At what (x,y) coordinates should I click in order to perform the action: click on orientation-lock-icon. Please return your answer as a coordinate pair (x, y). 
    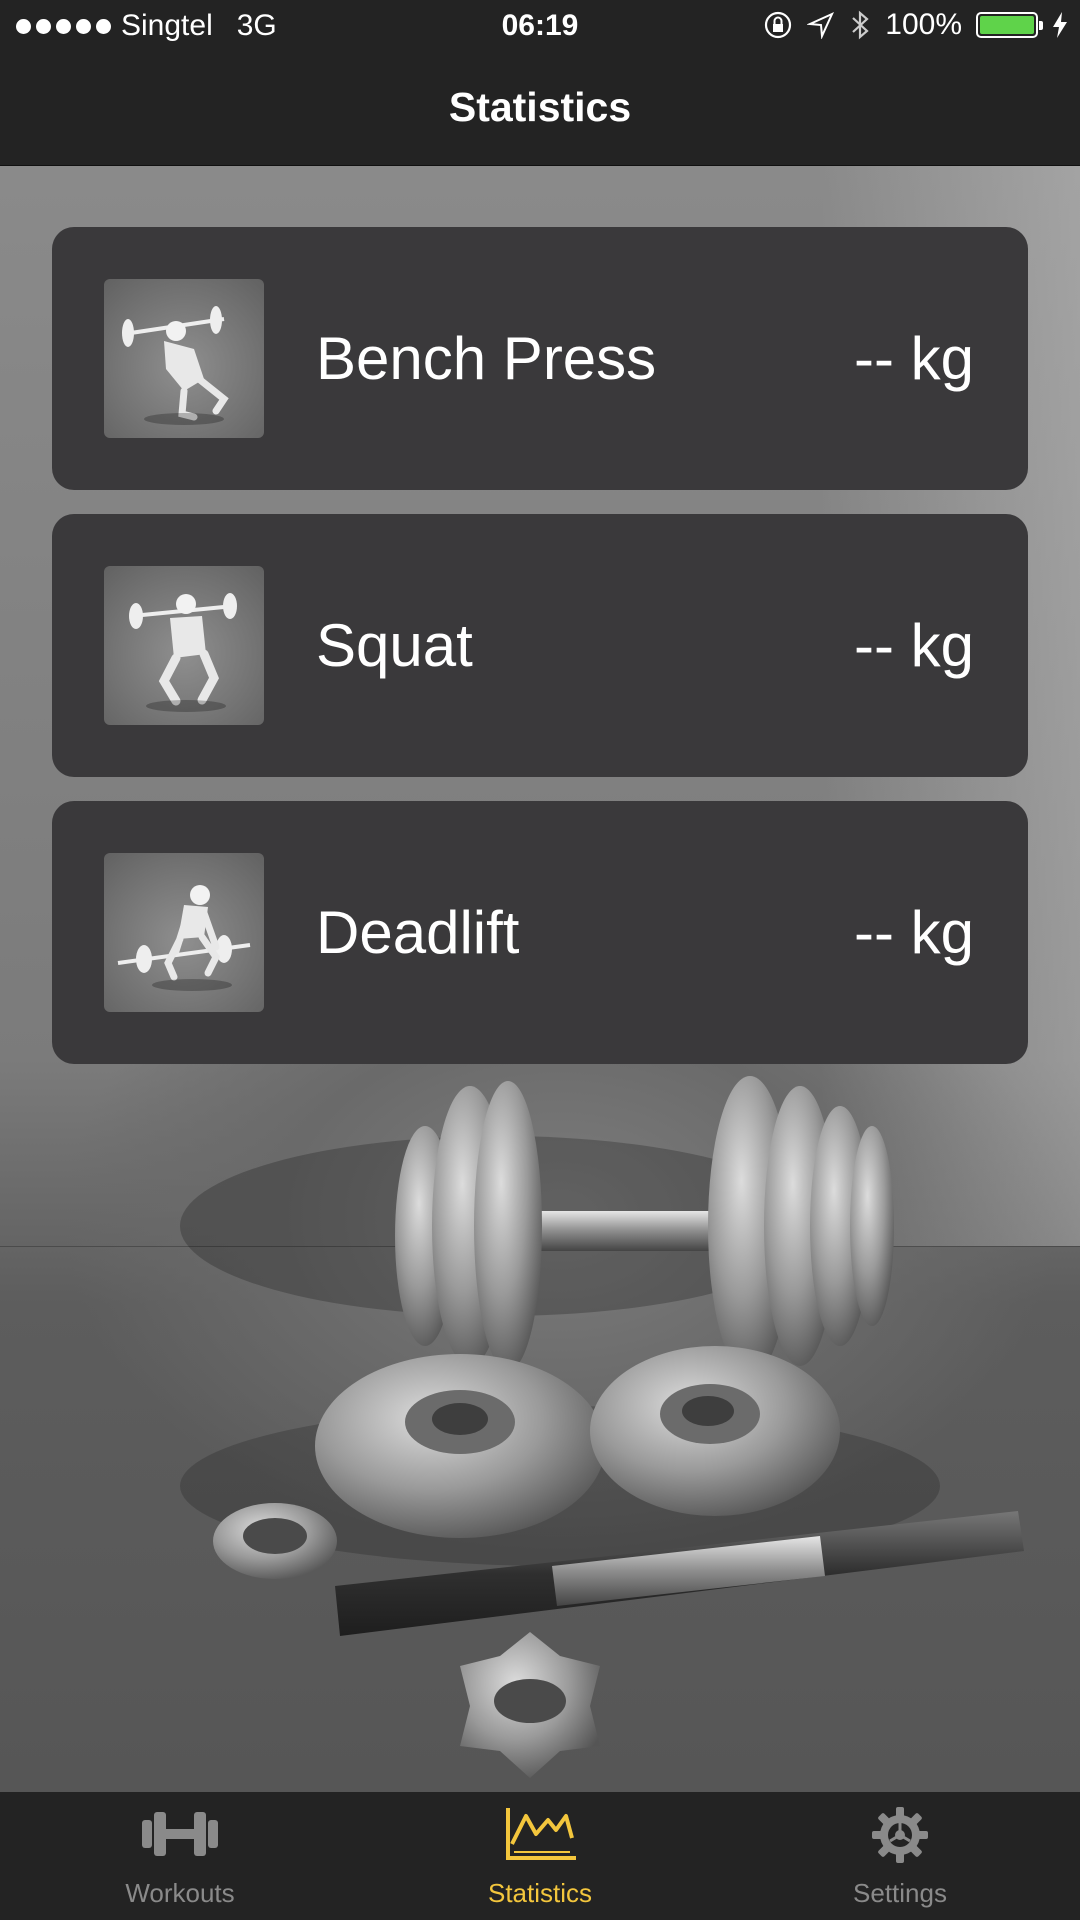
    Looking at the image, I should click on (778, 25).